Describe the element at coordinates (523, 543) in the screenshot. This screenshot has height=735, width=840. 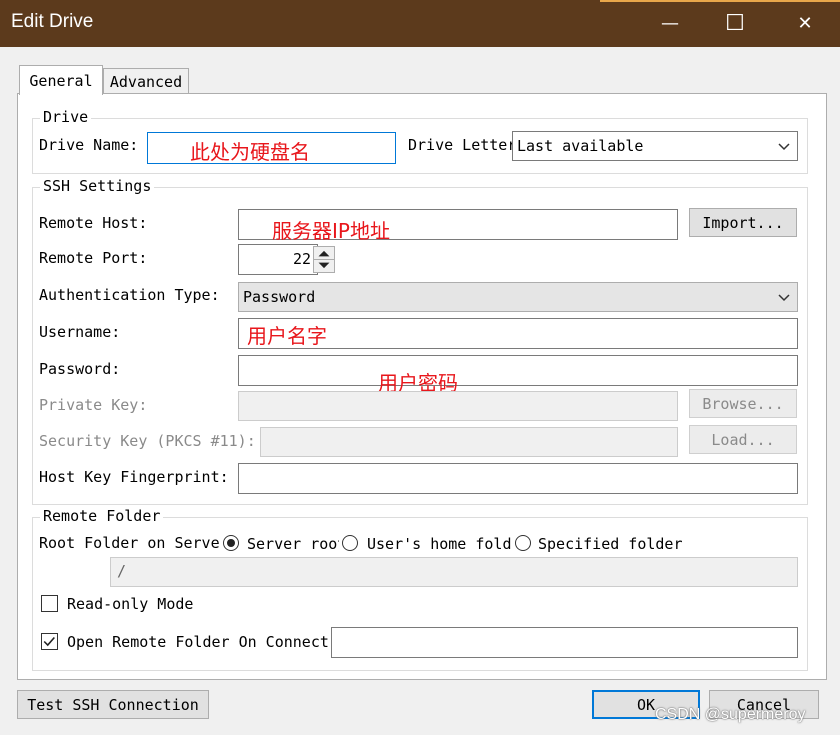
I see `radio-specified-folder` at that location.